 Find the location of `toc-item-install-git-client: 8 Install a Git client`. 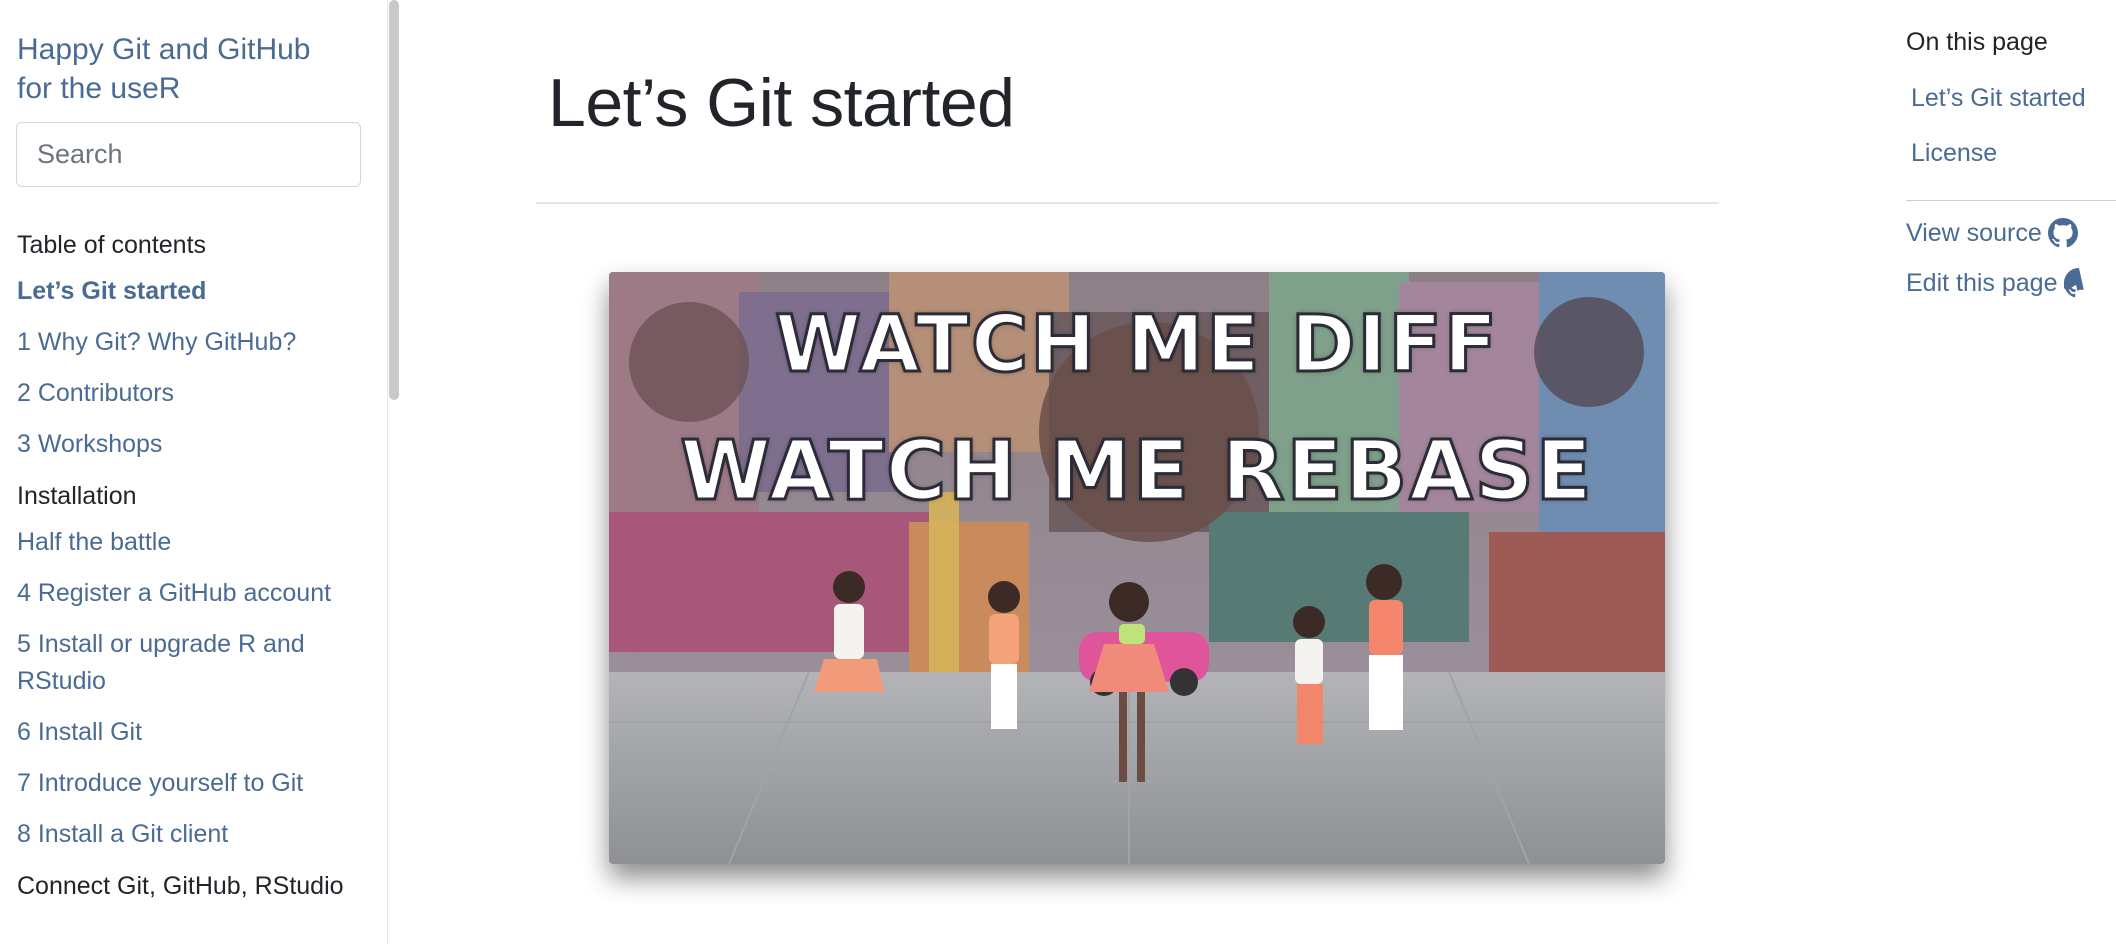

toc-item-install-git-client: 8 Install a Git client is located at coordinates (189, 834).